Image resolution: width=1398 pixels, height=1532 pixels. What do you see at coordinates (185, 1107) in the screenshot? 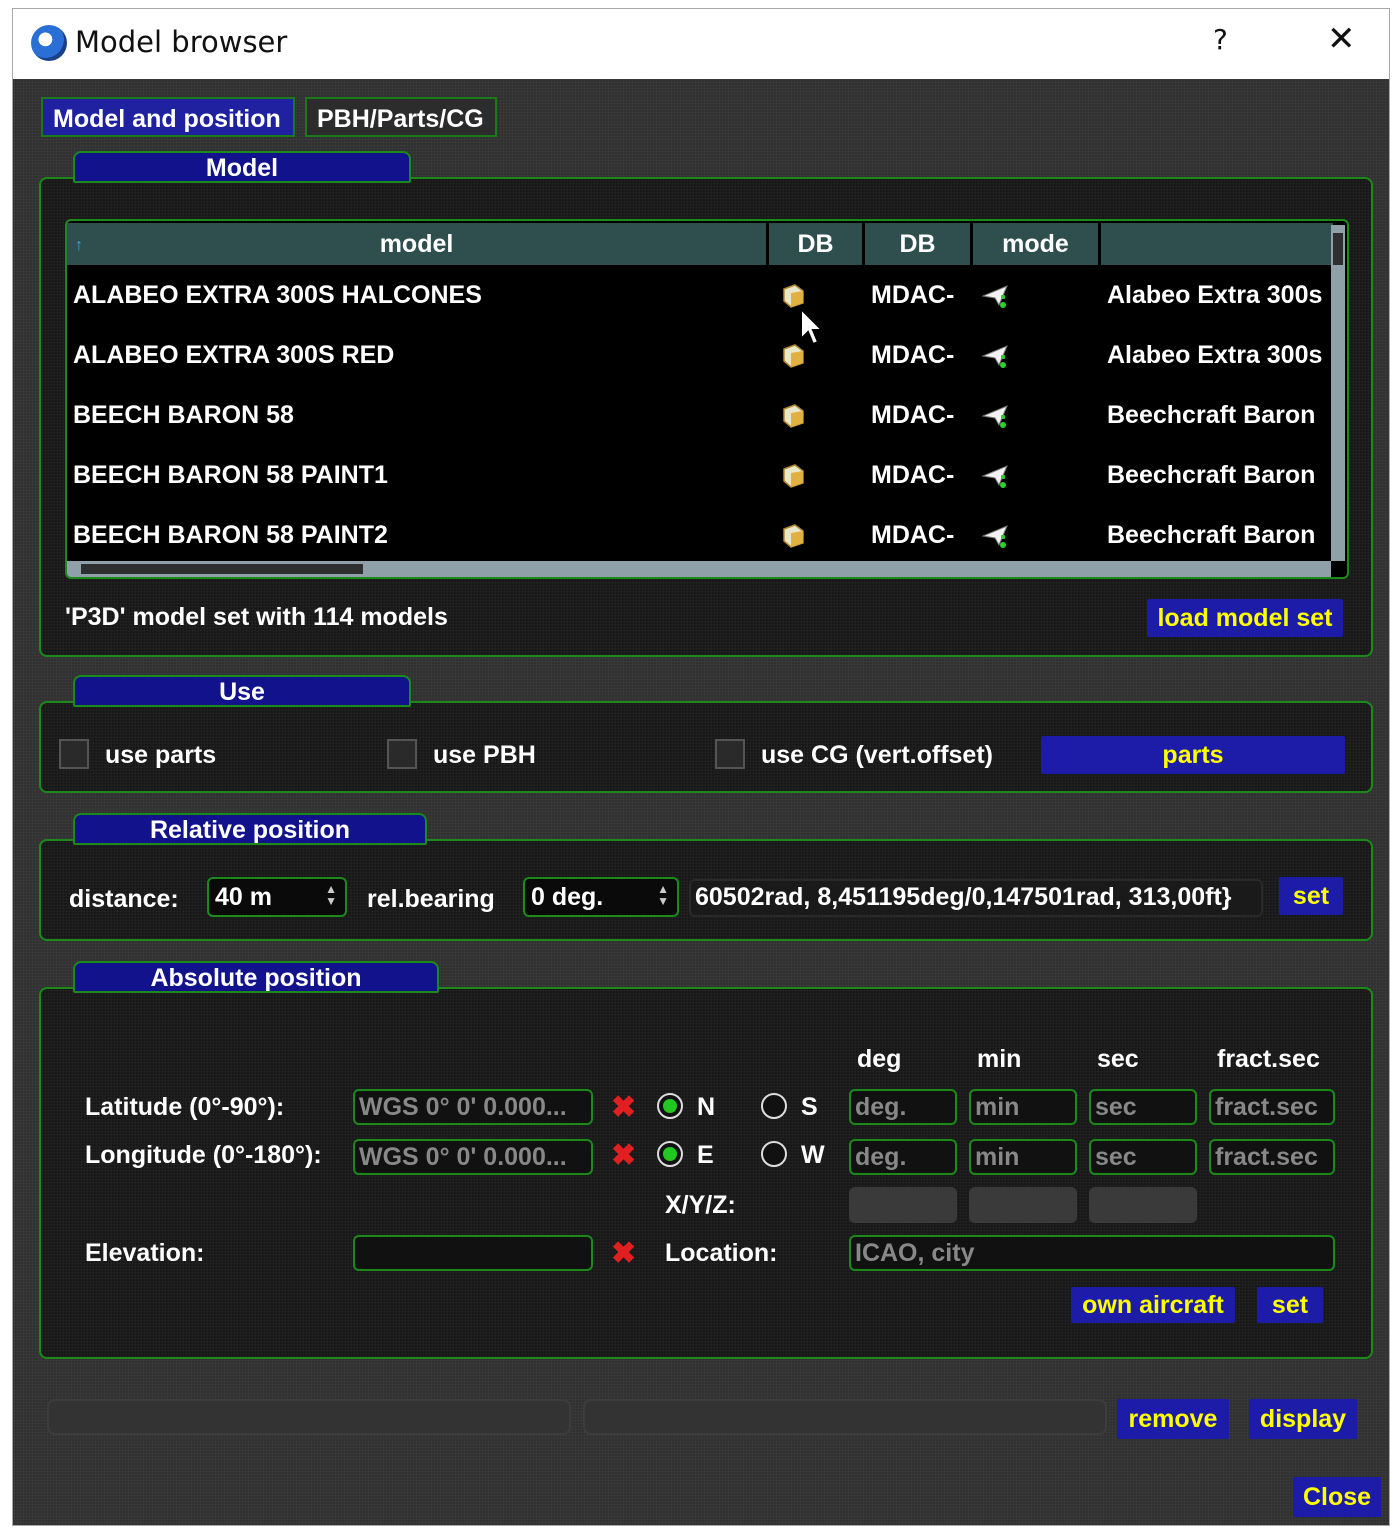
I see `latitude-label: Latitude (0°-90°):` at bounding box center [185, 1107].